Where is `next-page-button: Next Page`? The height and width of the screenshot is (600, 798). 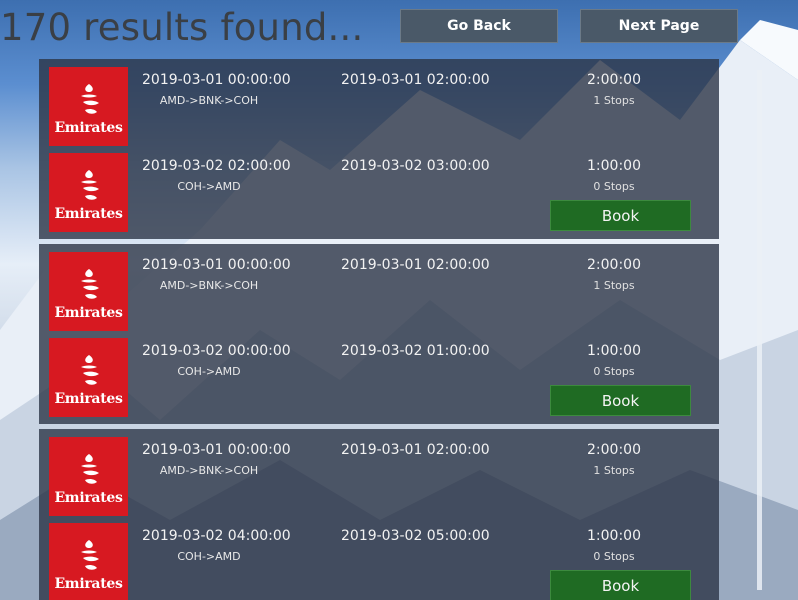 next-page-button: Next Page is located at coordinates (659, 26).